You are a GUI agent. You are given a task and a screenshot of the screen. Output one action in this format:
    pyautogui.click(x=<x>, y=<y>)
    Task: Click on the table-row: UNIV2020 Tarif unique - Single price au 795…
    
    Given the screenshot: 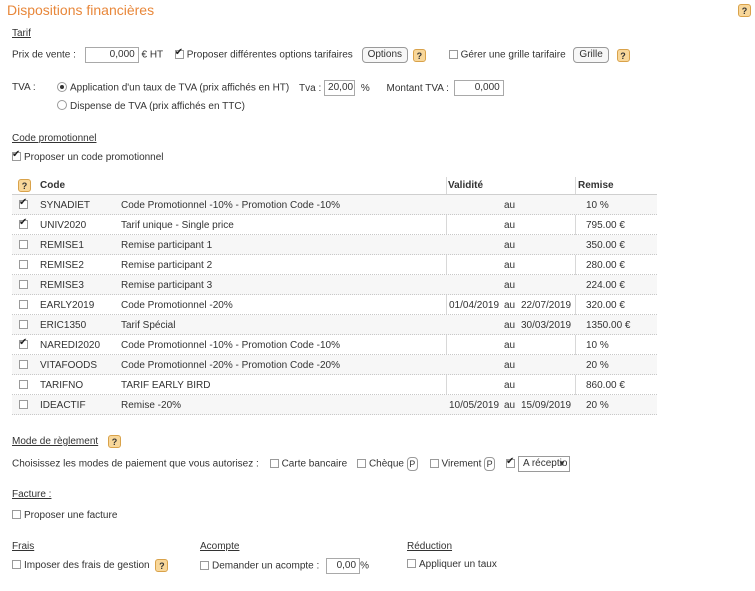 What is the action you would take?
    pyautogui.click(x=334, y=225)
    